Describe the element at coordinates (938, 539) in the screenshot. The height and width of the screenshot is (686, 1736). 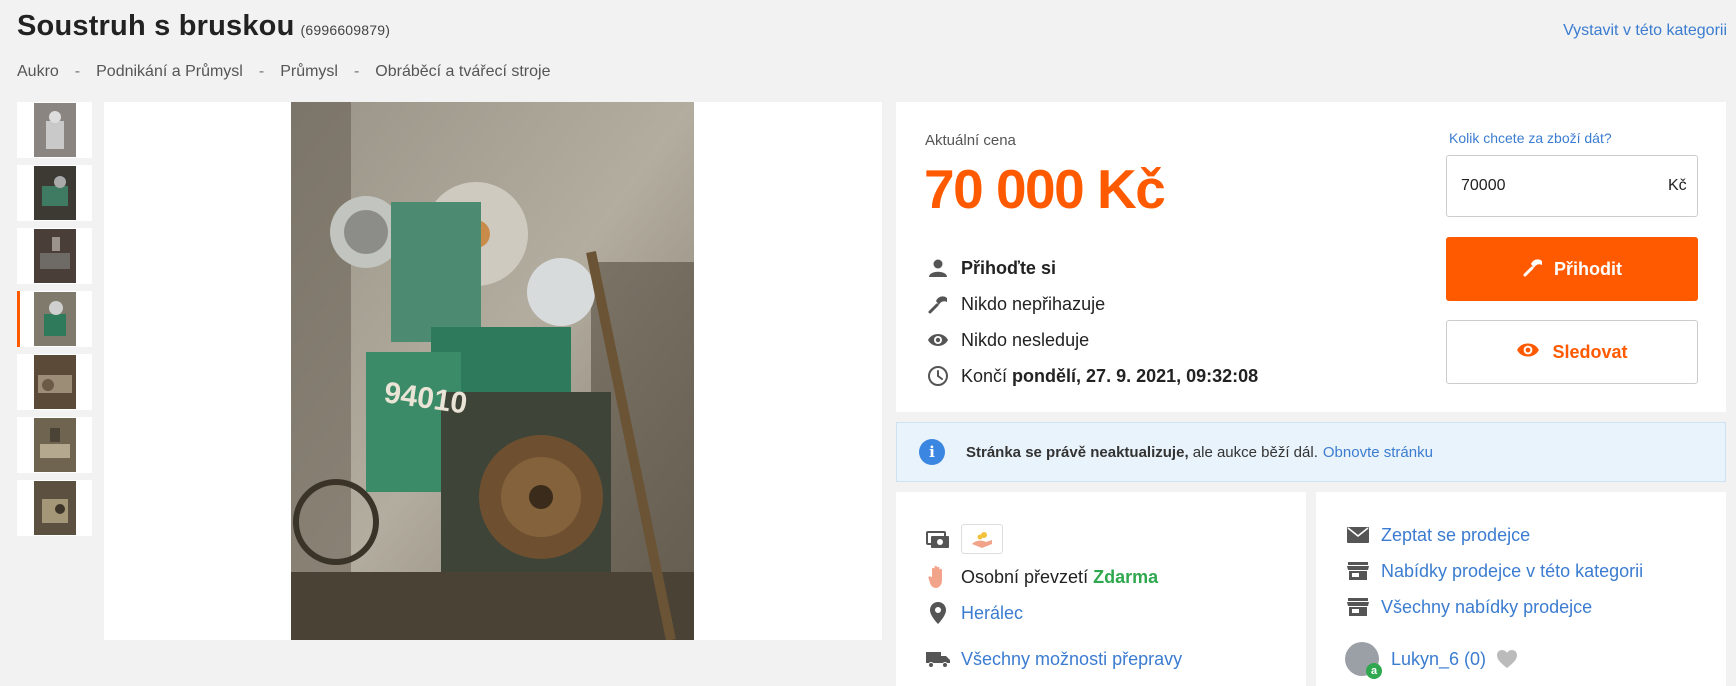
I see `payment-icon` at that location.